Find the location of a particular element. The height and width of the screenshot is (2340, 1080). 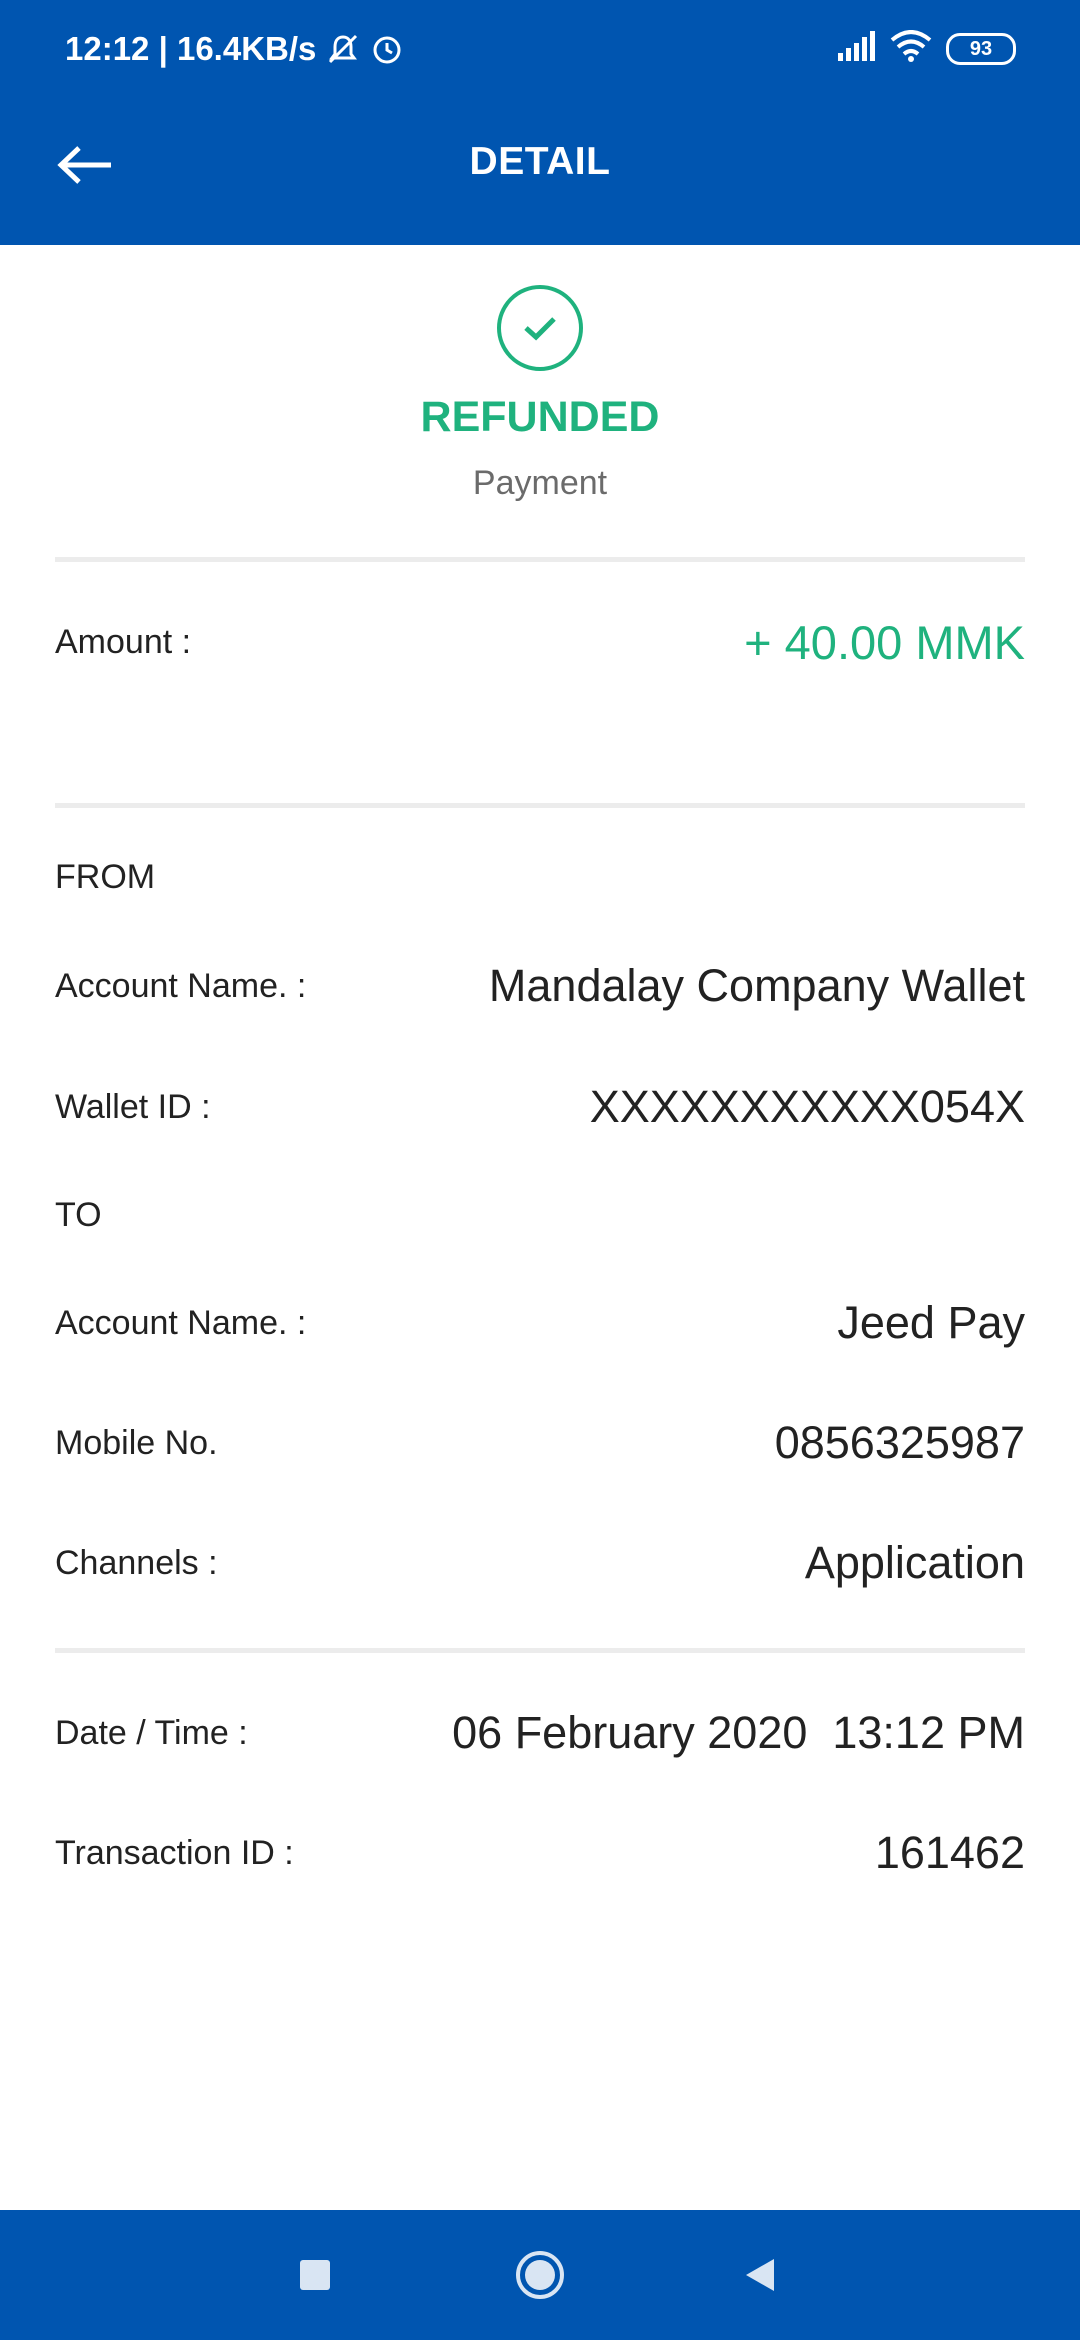

wallet-id-row: Wallet ID : XXXXXXXXXXX054X is located at coordinates (540, 1107).